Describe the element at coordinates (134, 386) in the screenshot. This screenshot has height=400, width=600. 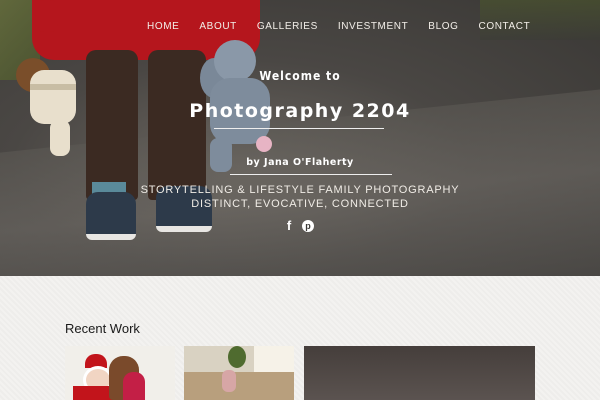
I see `child-figure` at that location.